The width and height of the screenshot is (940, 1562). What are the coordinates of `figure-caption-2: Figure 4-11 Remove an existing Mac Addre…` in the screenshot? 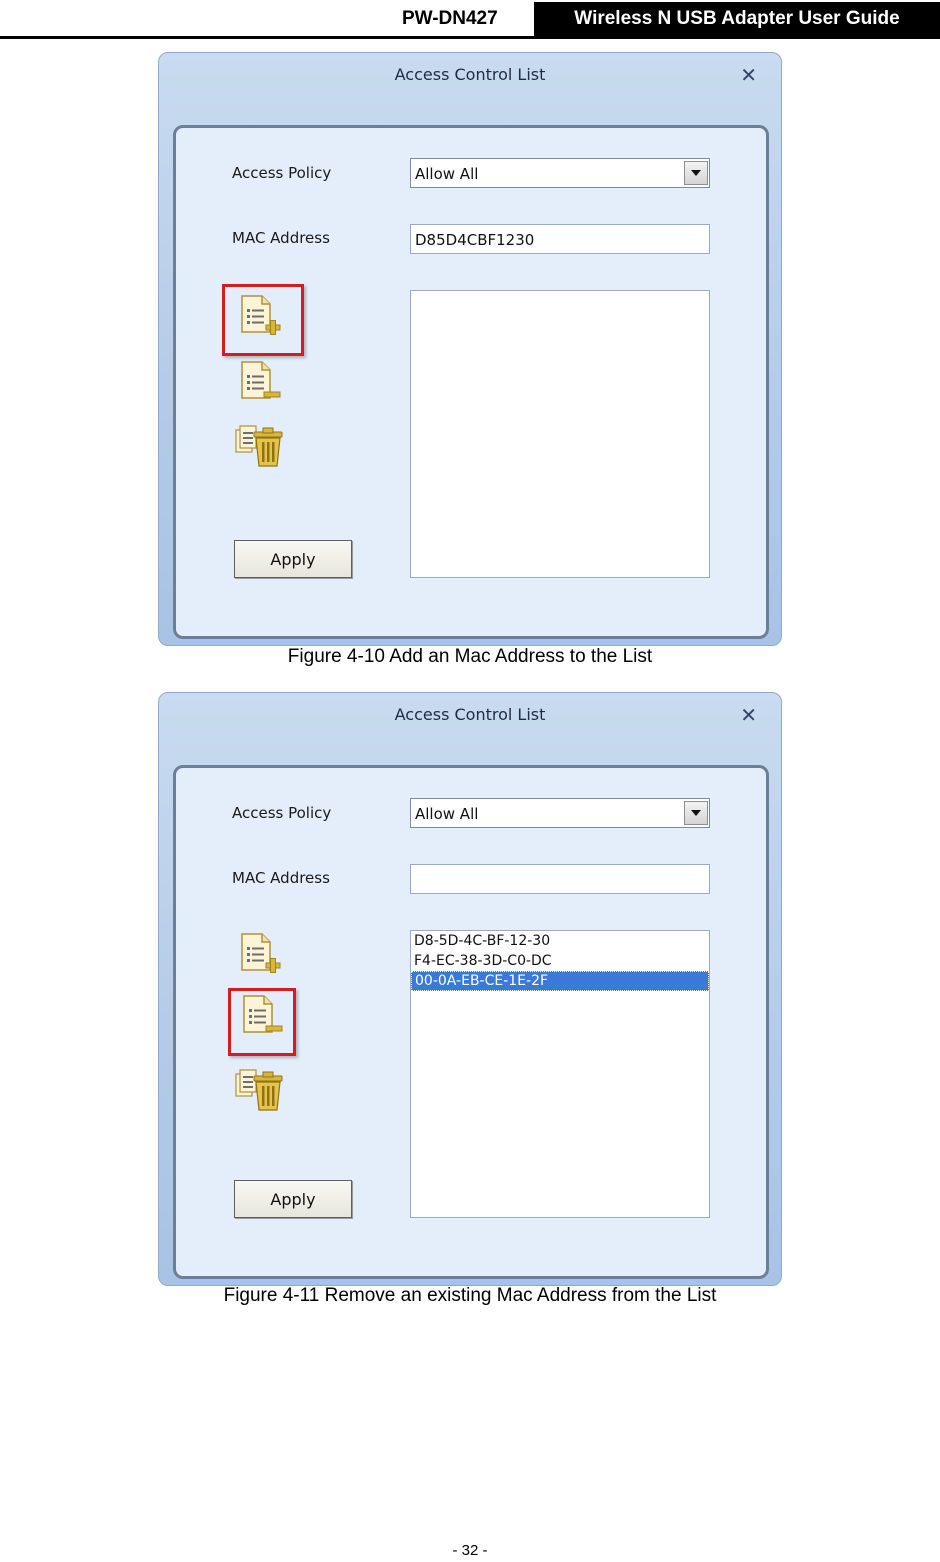 It's located at (470, 1295).